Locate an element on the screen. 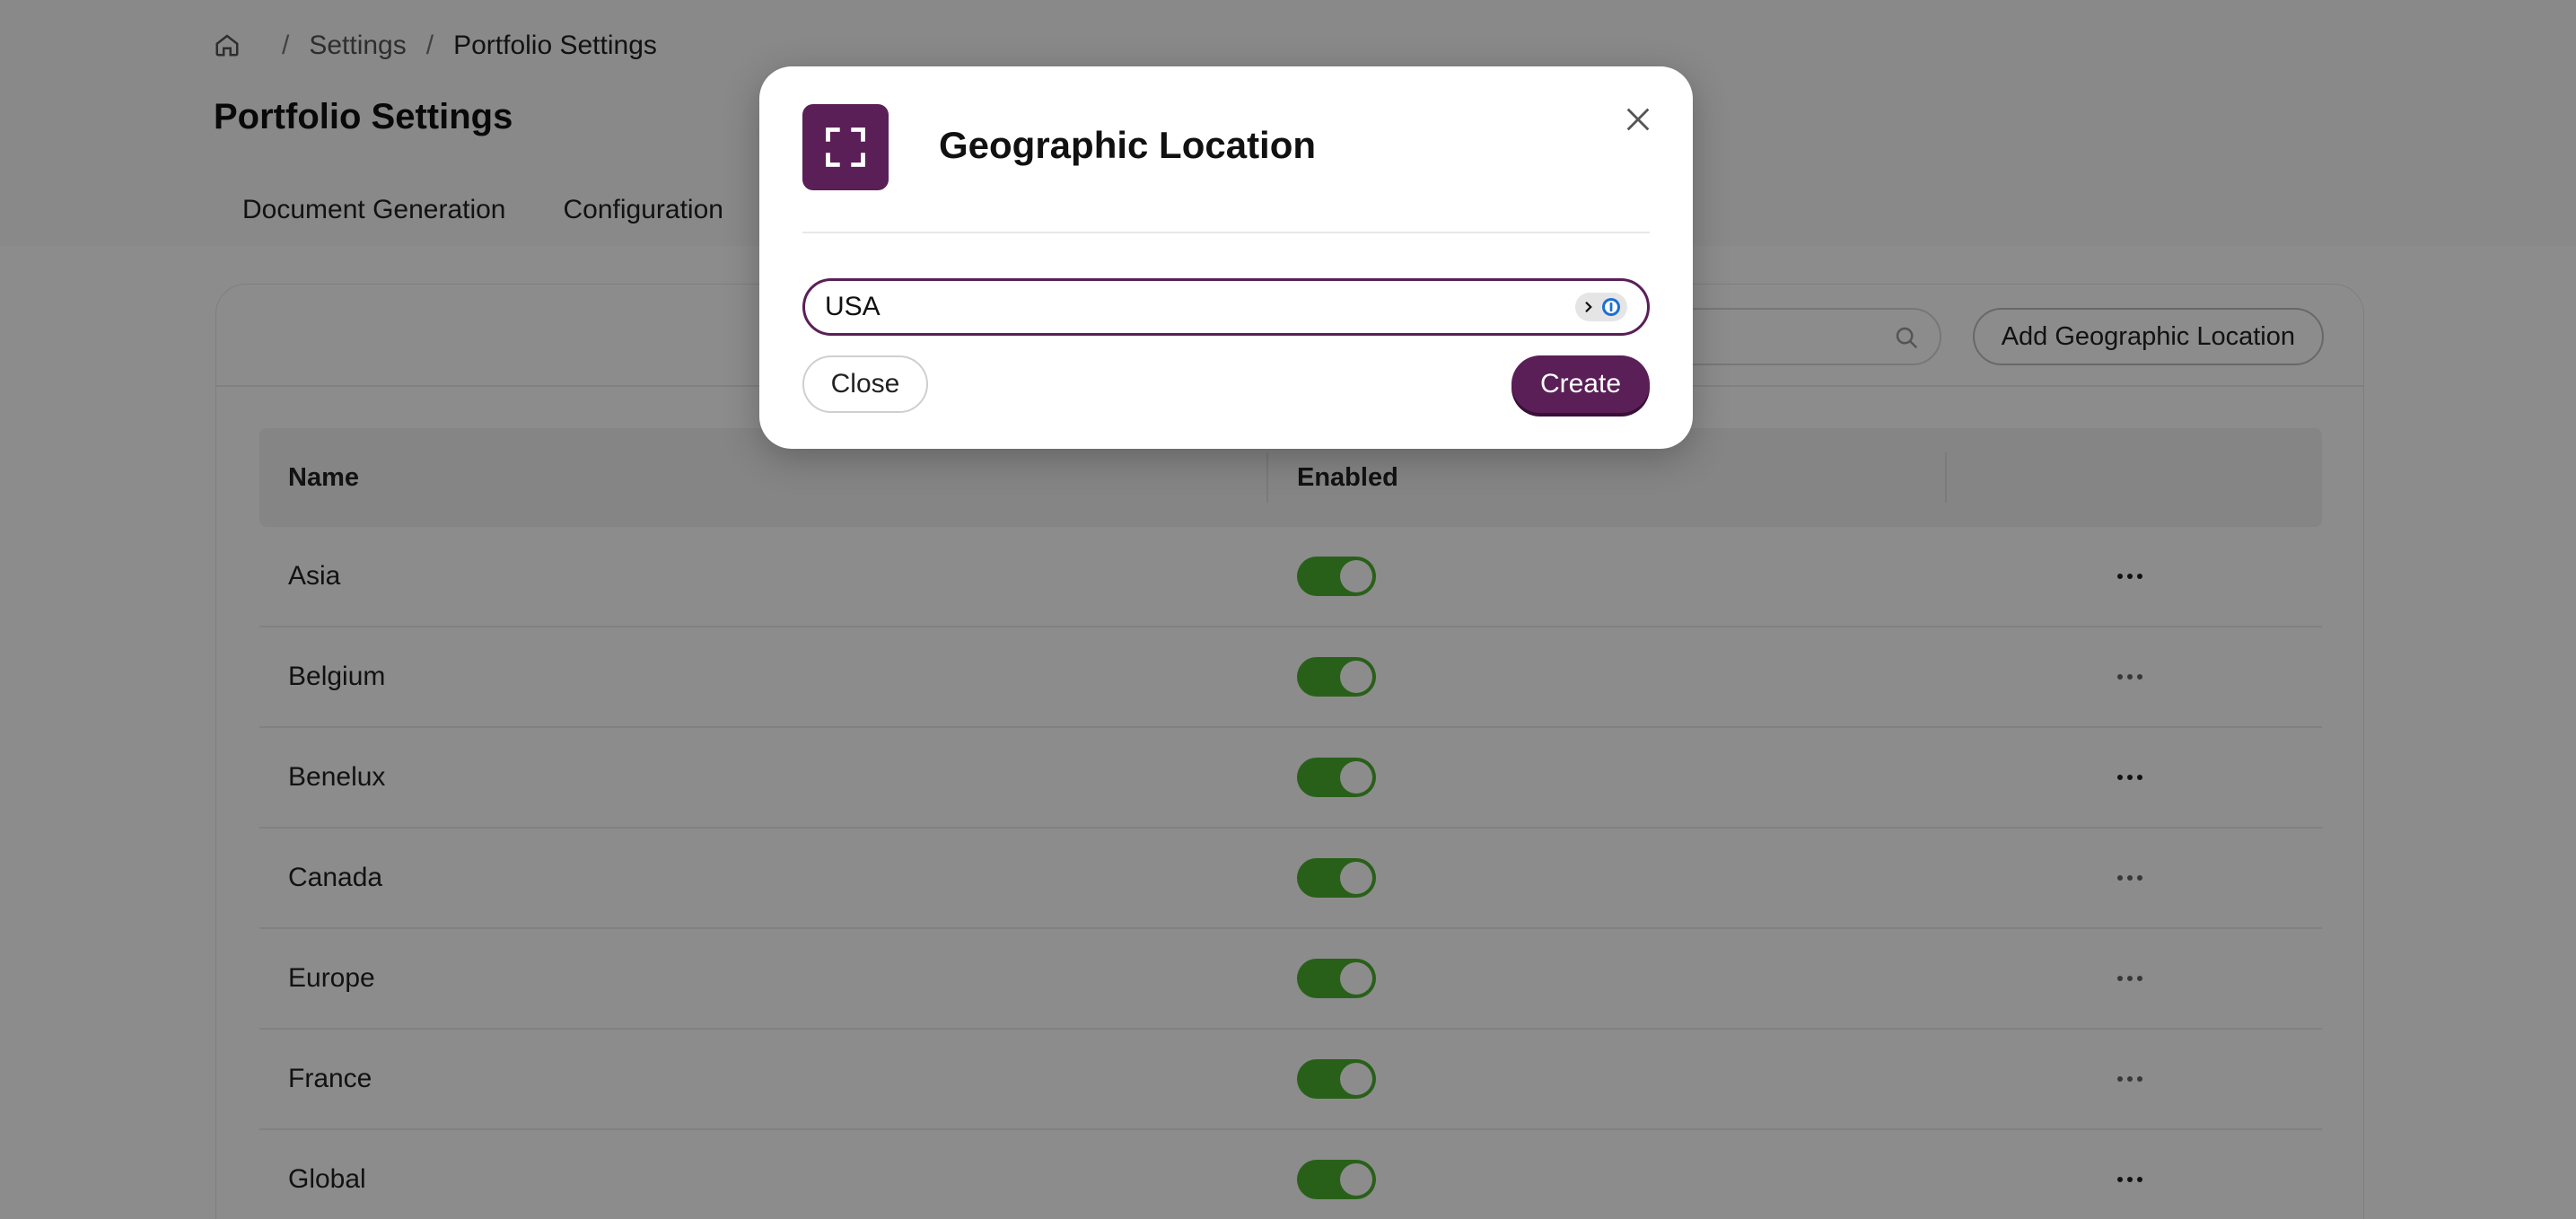 This screenshot has width=2576, height=1219. dialog-title: Geographic Location is located at coordinates (1128, 145).